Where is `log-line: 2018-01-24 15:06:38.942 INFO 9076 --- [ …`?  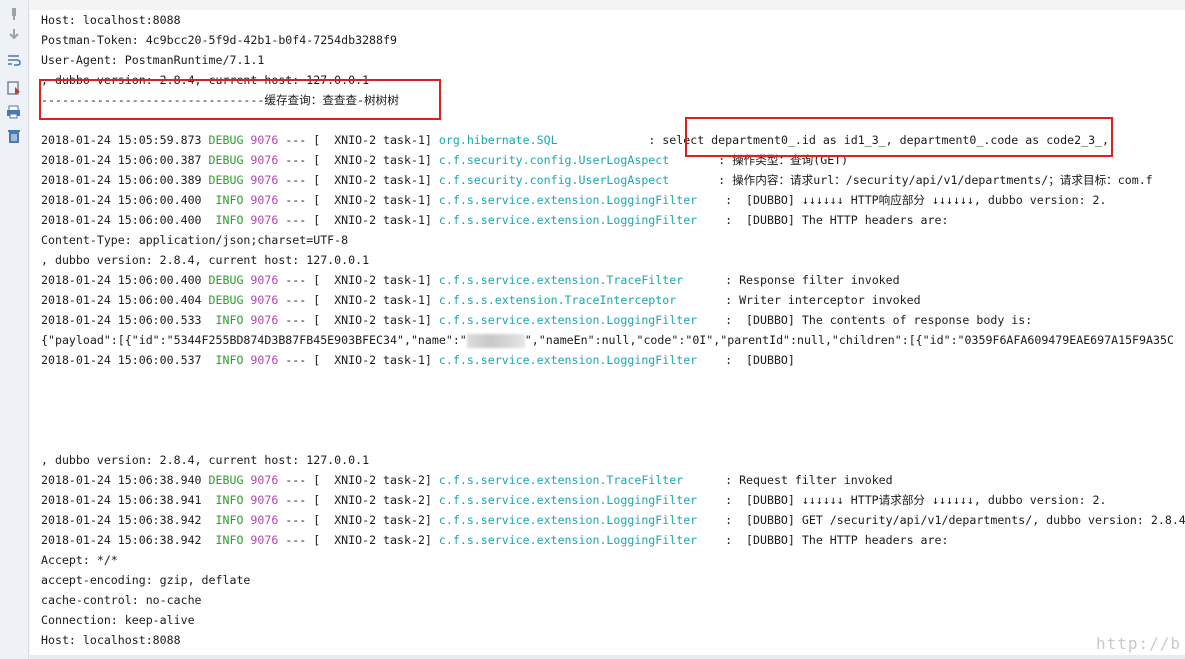 log-line: 2018-01-24 15:06:38.942 INFO 9076 --- [ … is located at coordinates (494, 540).